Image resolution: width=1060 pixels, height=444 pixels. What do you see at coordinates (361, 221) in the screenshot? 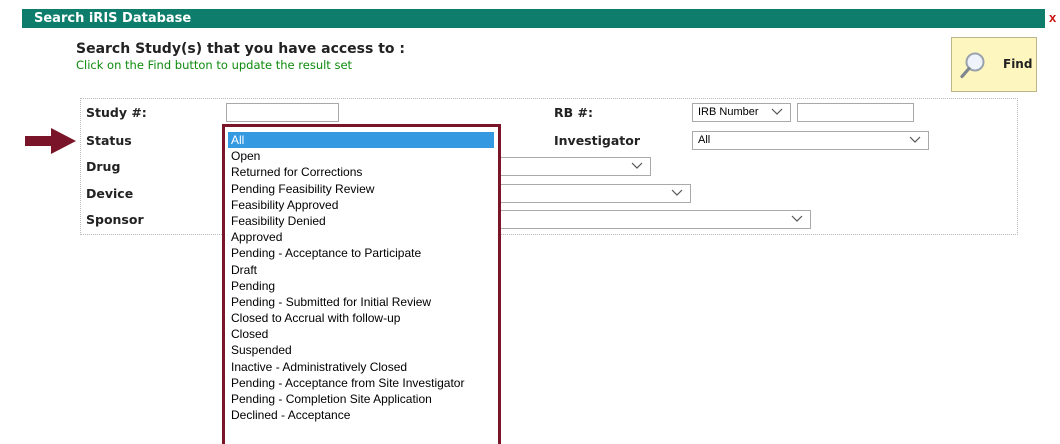
I see `status-option: Feasibility Denied` at bounding box center [361, 221].